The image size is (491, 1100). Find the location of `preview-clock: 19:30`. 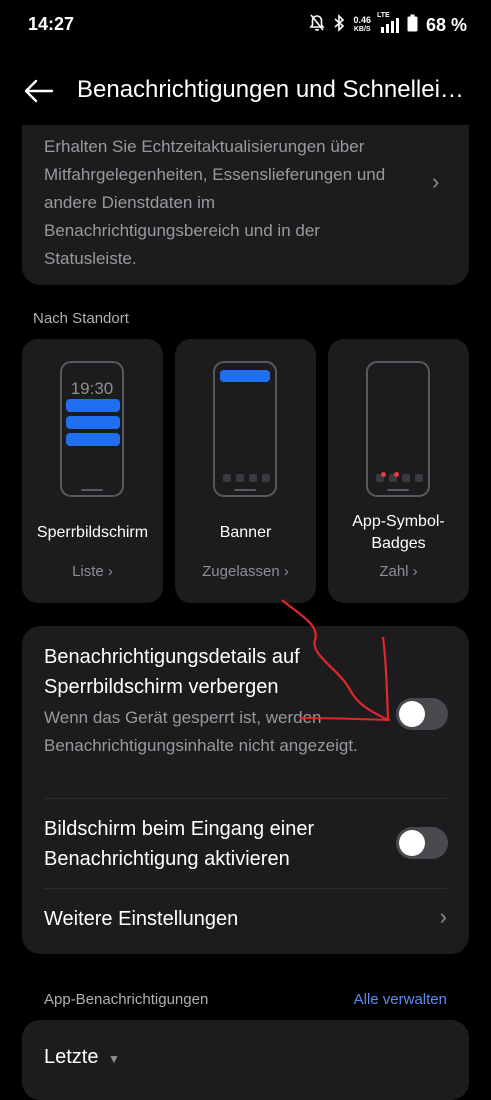

preview-clock: 19:30 is located at coordinates (92, 388).